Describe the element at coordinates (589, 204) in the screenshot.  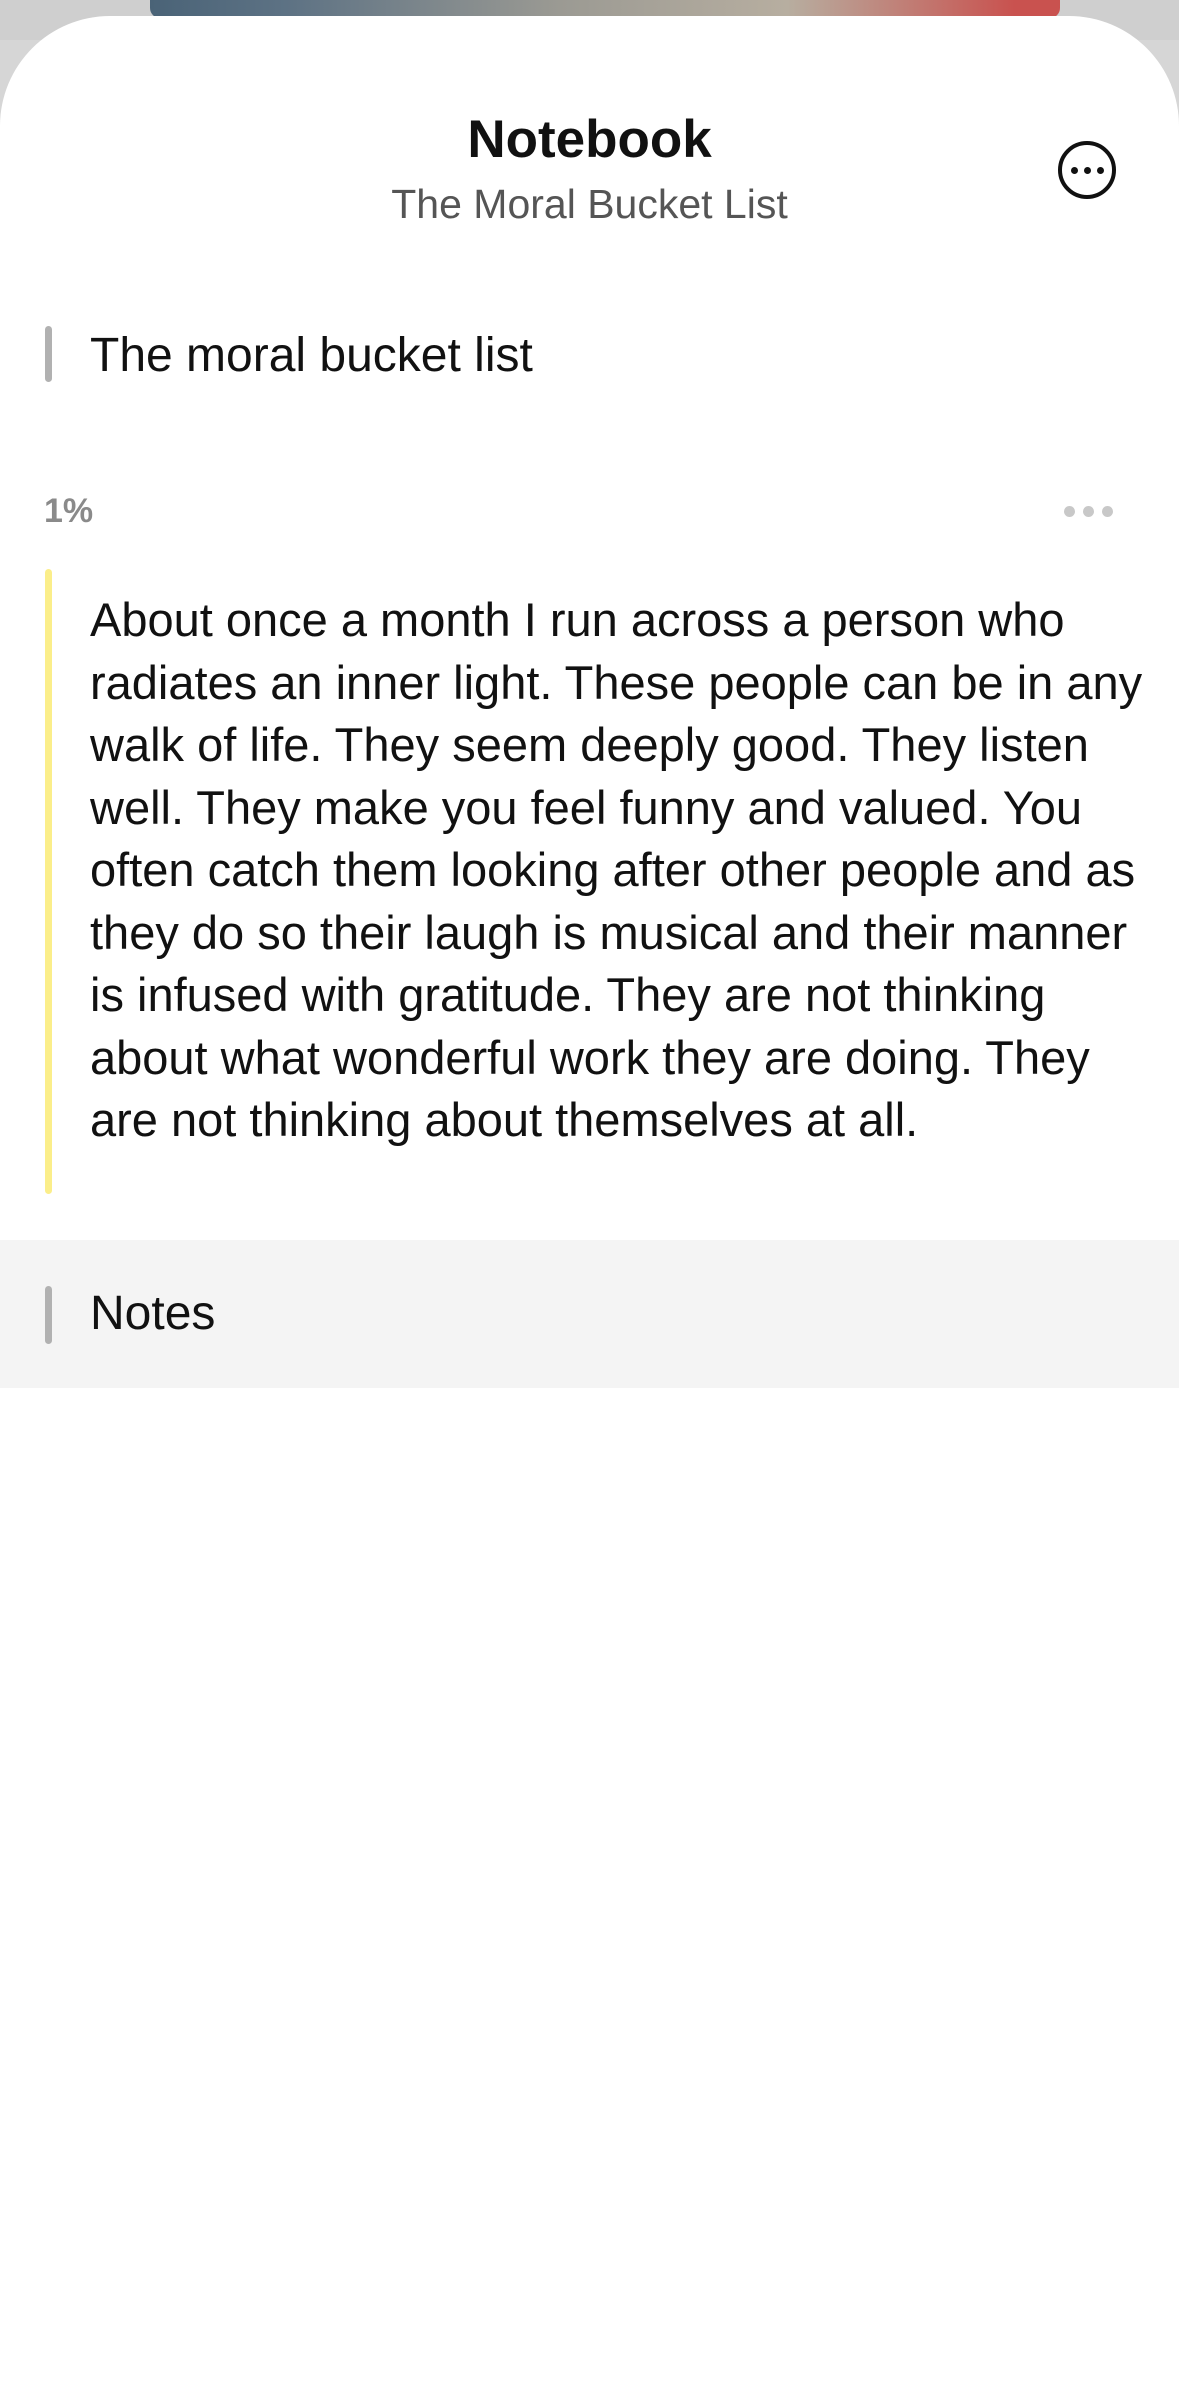
I see `book-title-subtitle: The Moral Bucket List` at that location.